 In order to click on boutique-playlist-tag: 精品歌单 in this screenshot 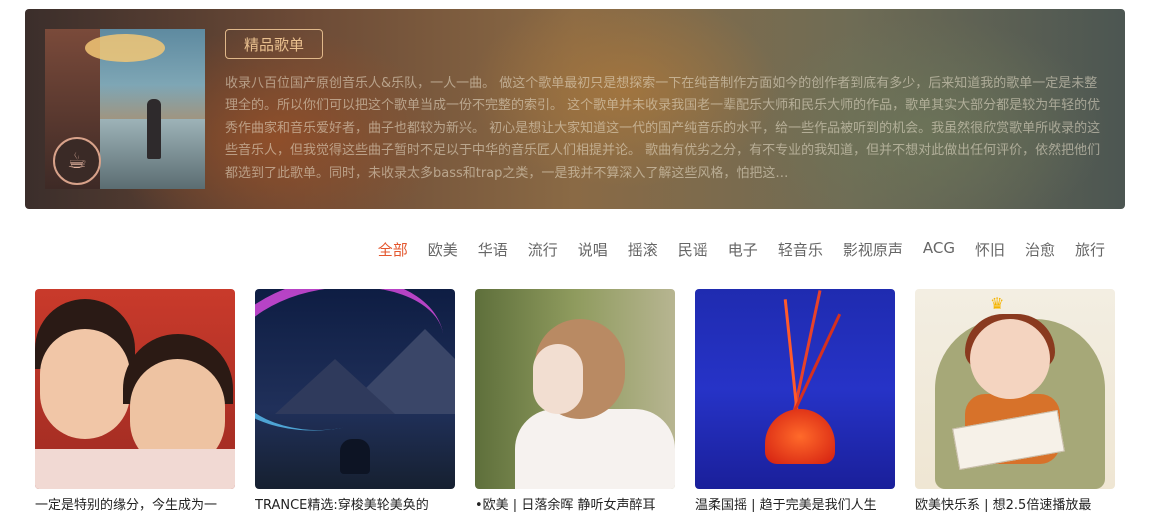, I will do `click(274, 44)`.